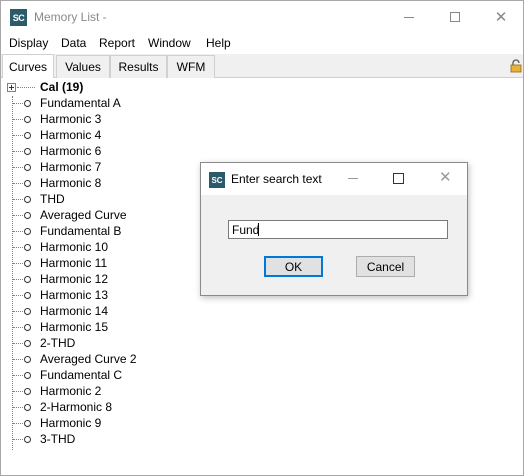 The height and width of the screenshot is (476, 524). Describe the element at coordinates (445, 177) in the screenshot. I see `dialog-close-icon: ✕` at that location.